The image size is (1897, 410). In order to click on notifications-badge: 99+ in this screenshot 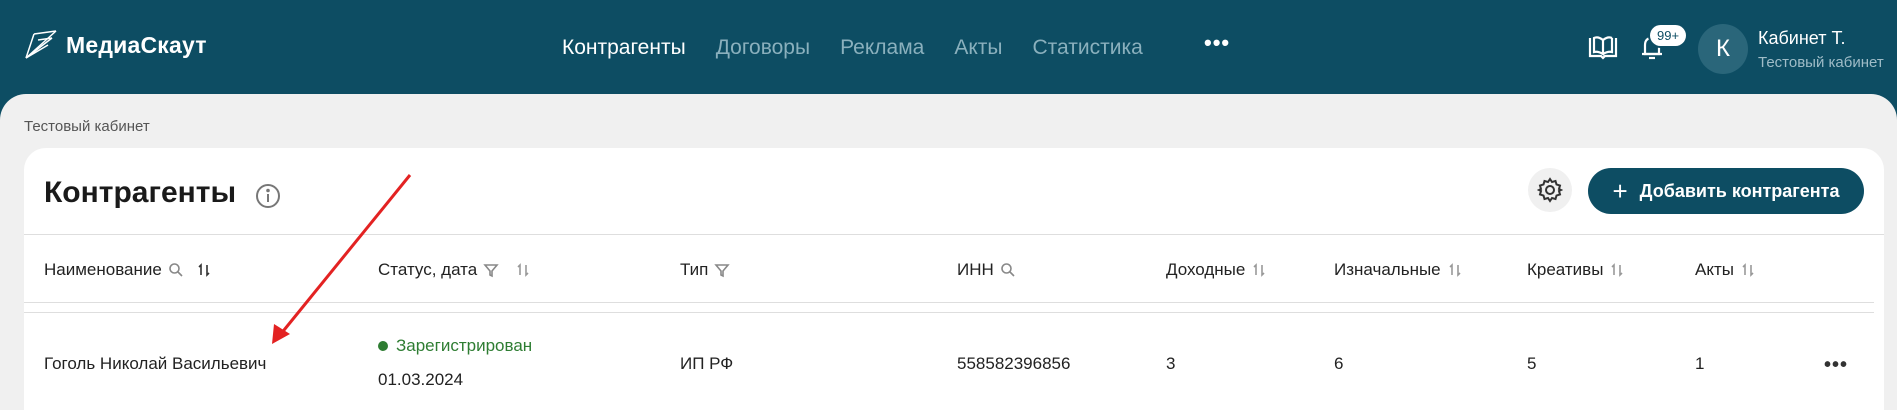, I will do `click(1668, 35)`.